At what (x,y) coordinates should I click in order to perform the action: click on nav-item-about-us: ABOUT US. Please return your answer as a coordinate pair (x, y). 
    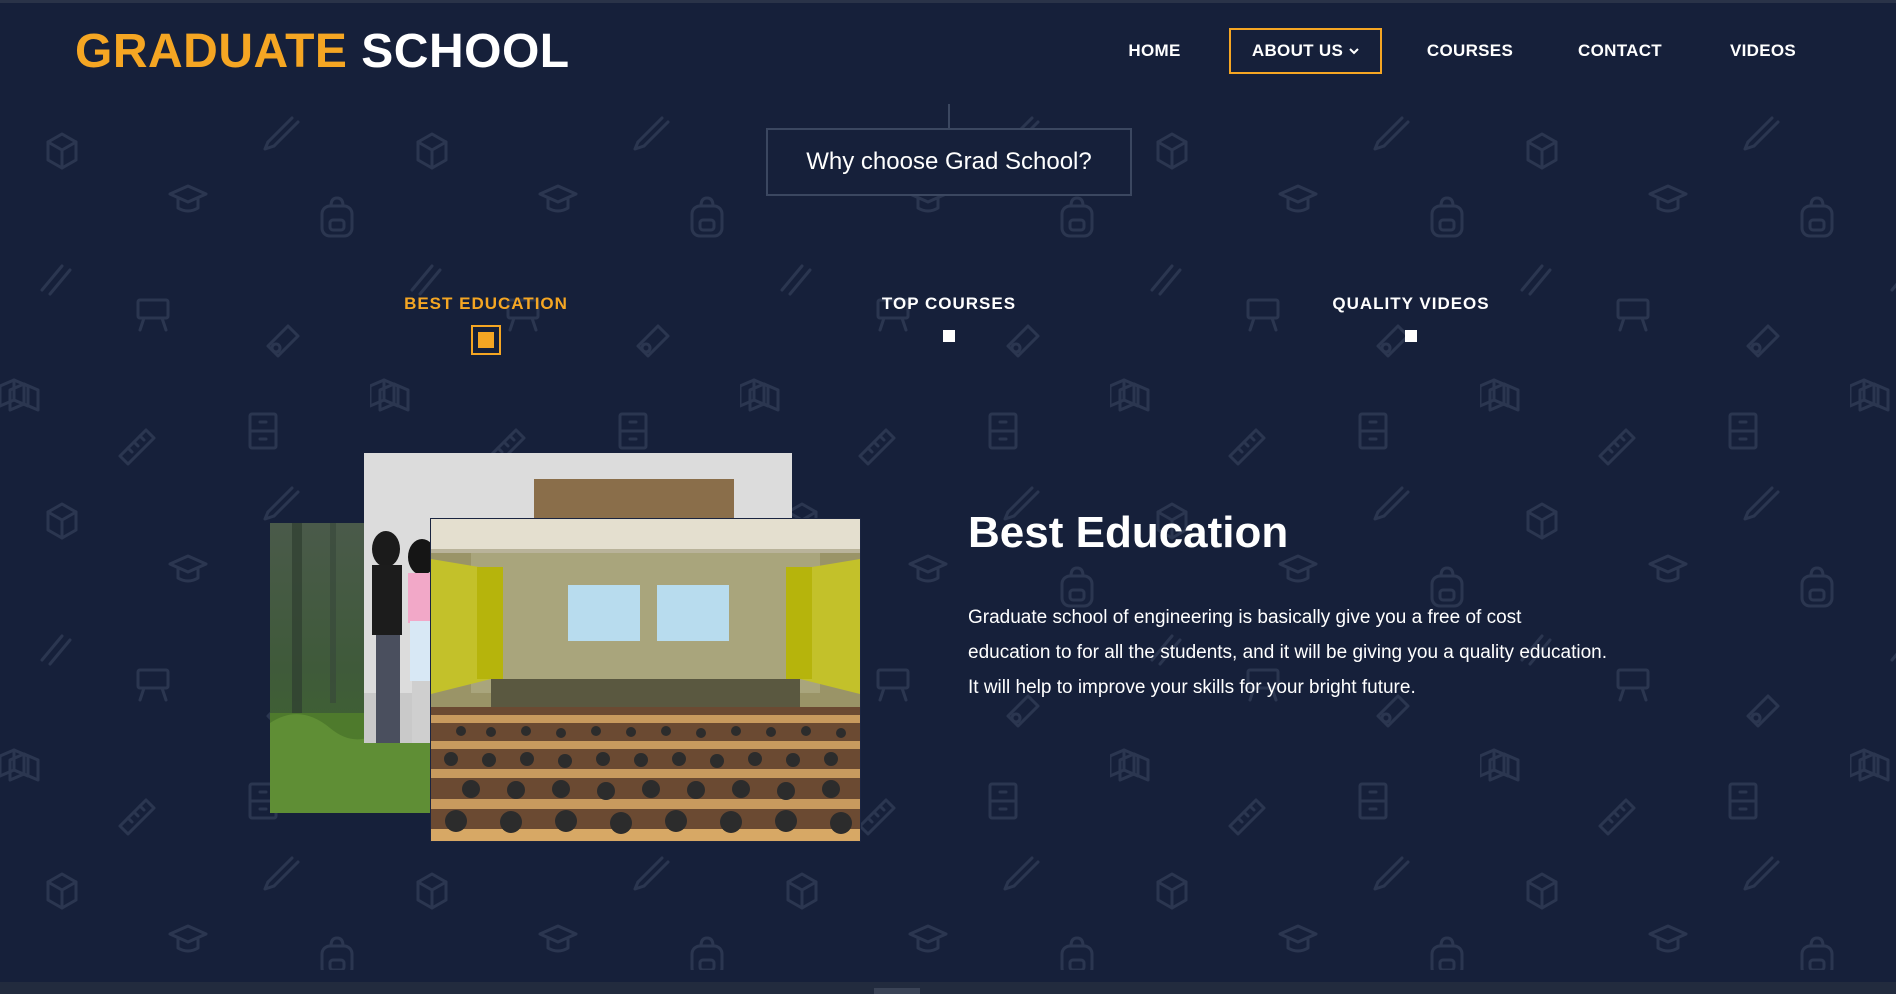
    Looking at the image, I should click on (1305, 51).